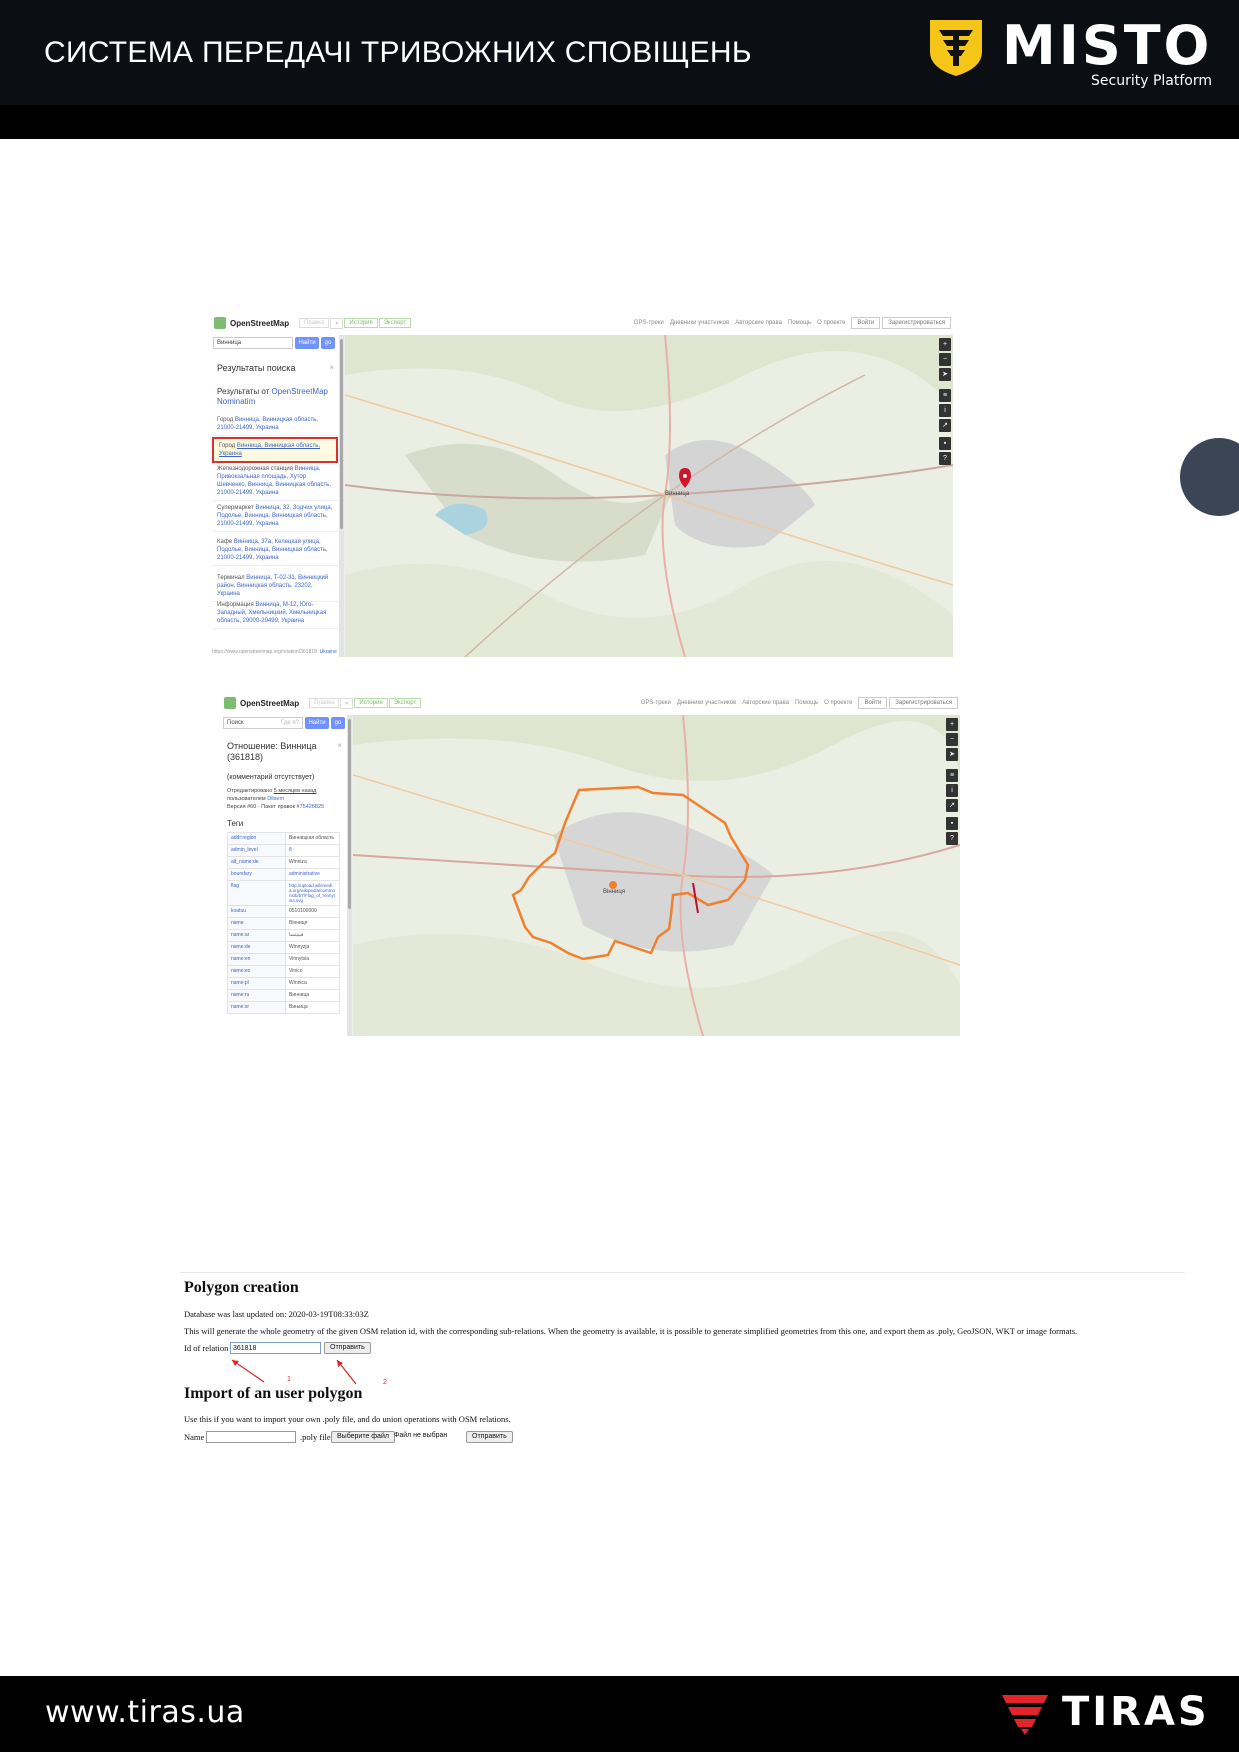 The height and width of the screenshot is (1752, 1239). What do you see at coordinates (283, 1007) in the screenshot?
I see `table-row: name:sr Вињица` at bounding box center [283, 1007].